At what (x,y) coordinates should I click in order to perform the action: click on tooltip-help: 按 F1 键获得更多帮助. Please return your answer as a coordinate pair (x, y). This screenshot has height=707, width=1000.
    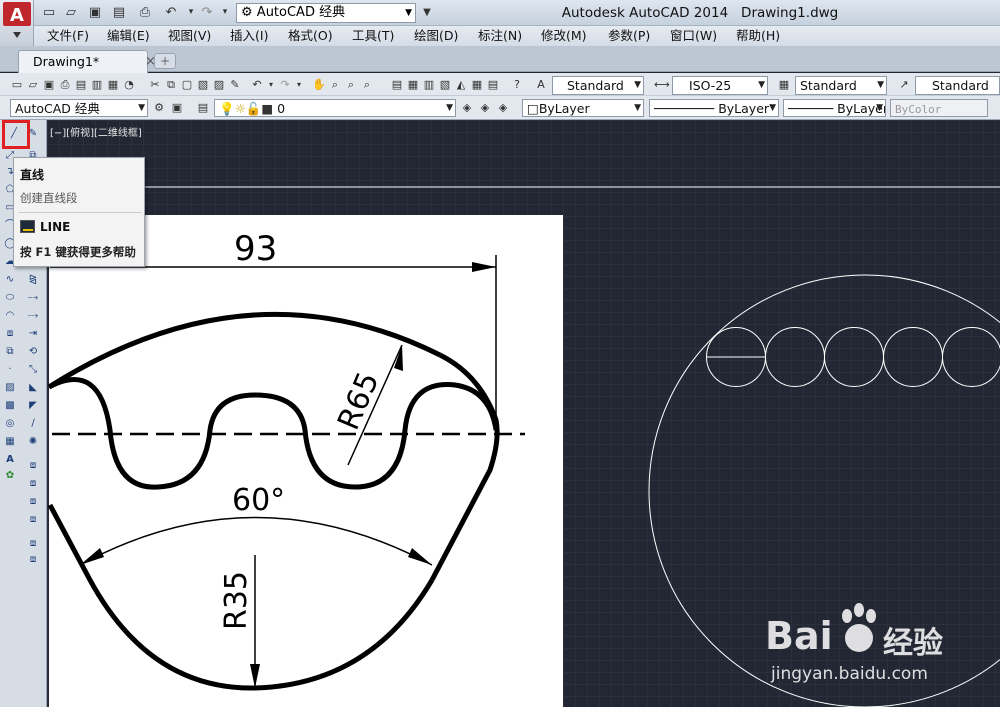
    Looking at the image, I should click on (78, 252).